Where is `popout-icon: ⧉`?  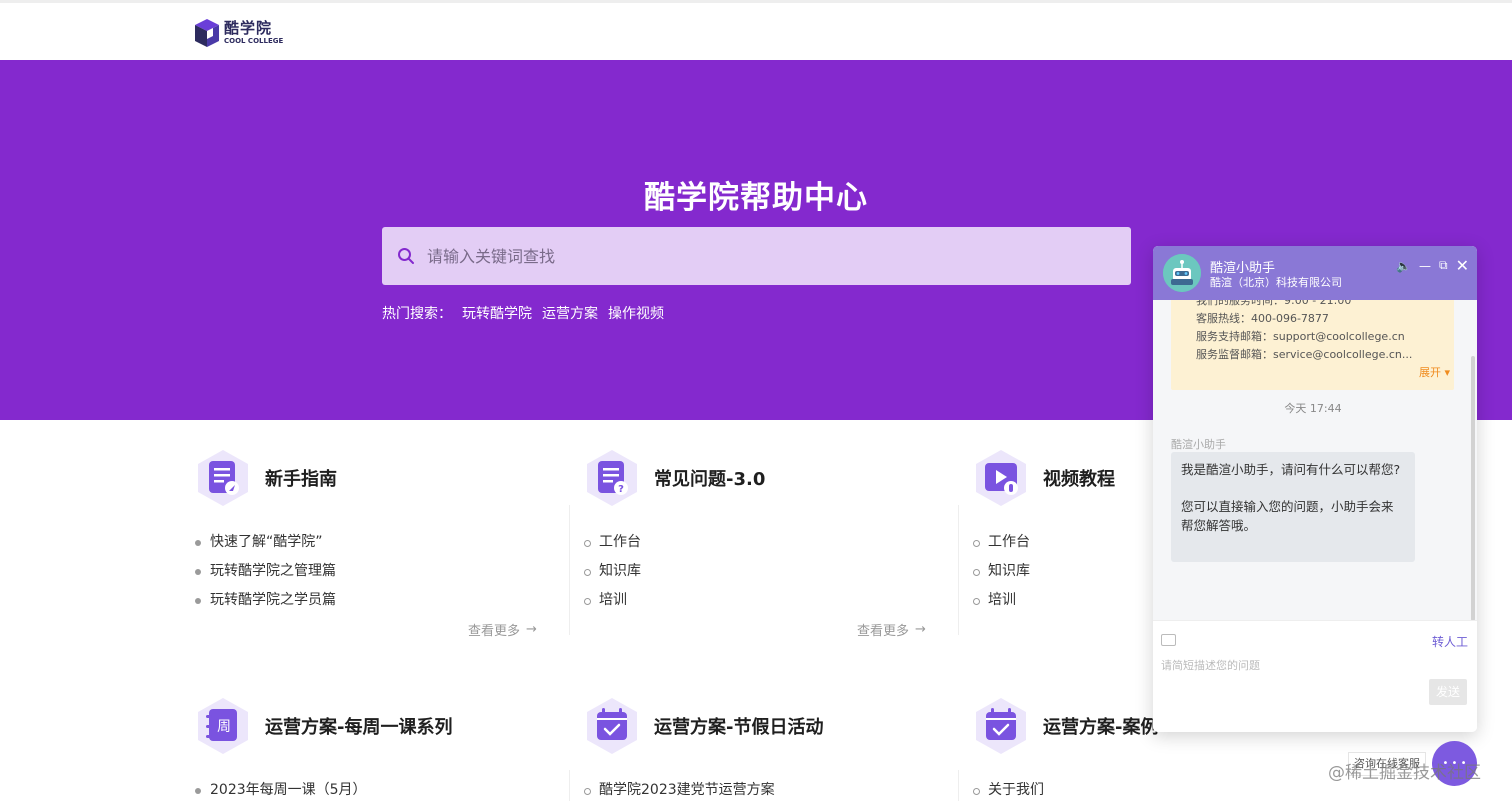
popout-icon: ⧉ is located at coordinates (1443, 265).